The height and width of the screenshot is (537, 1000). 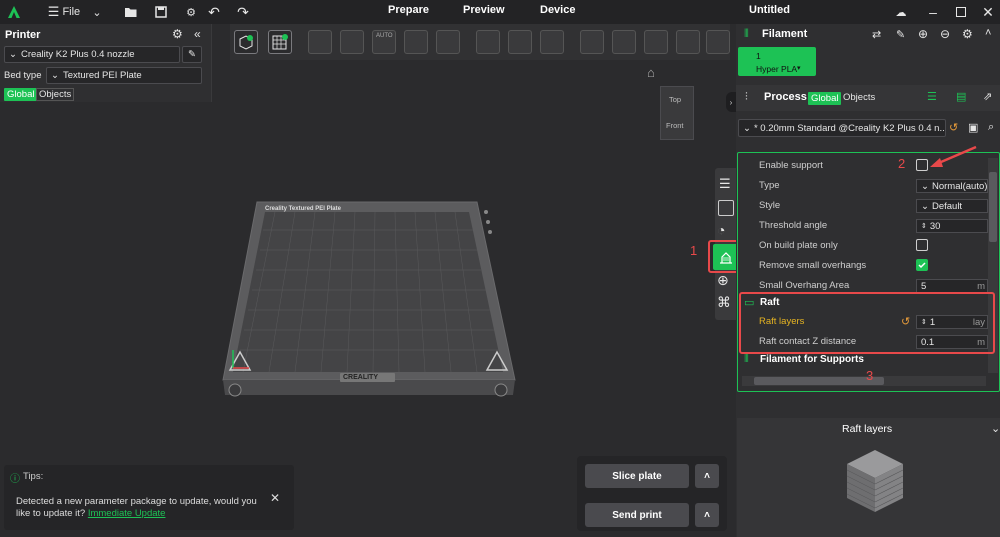 What do you see at coordinates (721, 230) in the screenshot?
I see `speed-gauge-icon: ◔` at bounding box center [721, 230].